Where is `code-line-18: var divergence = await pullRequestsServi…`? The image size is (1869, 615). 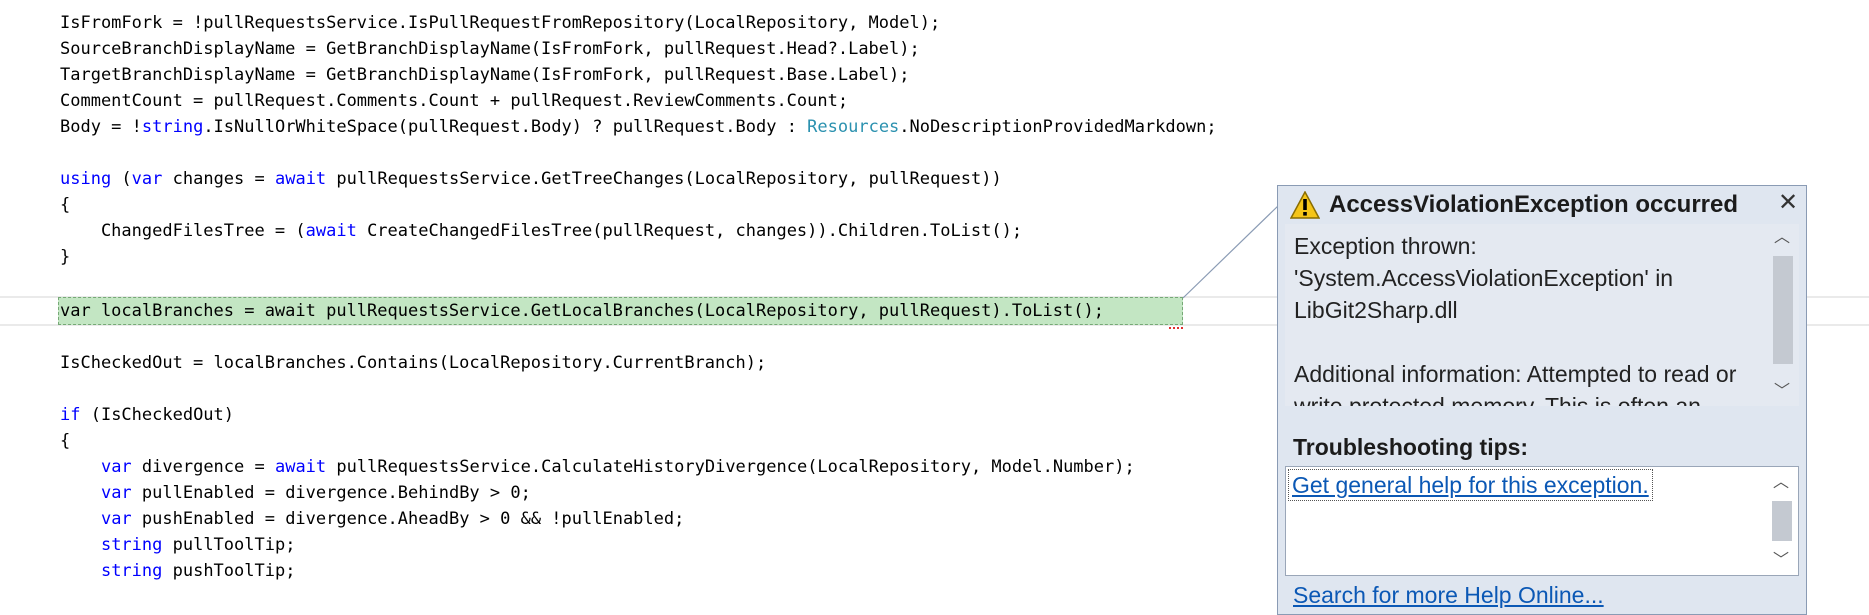
code-line-18: var divergence = await pullRequestsServi… is located at coordinates (597, 467).